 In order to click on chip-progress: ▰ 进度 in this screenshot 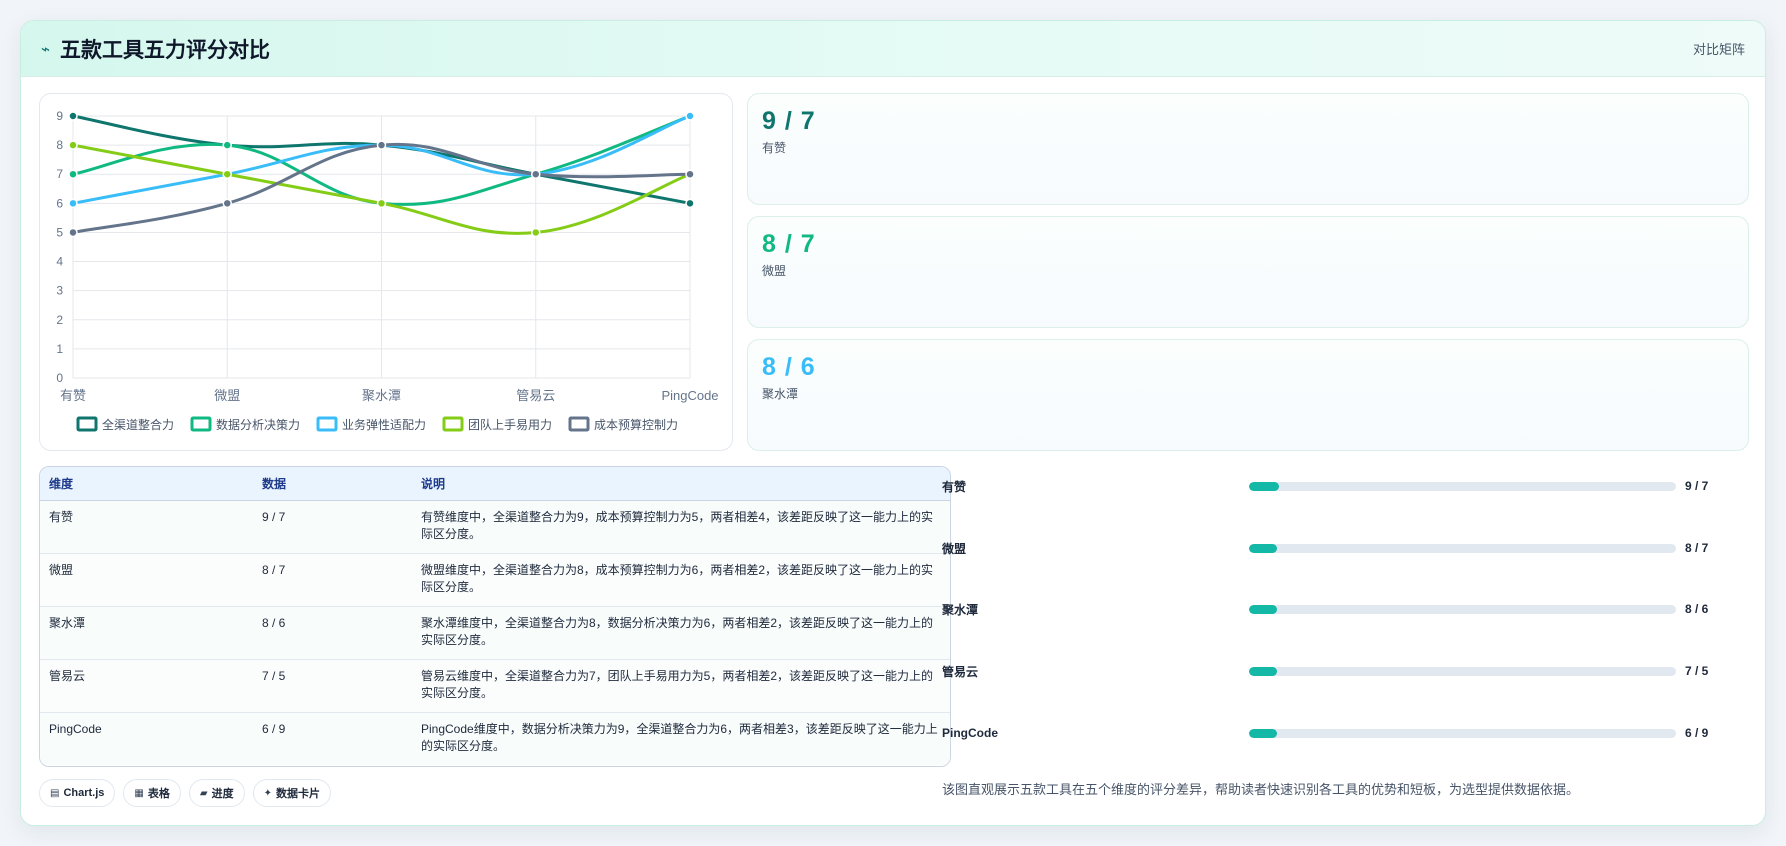, I will do `click(216, 793)`.